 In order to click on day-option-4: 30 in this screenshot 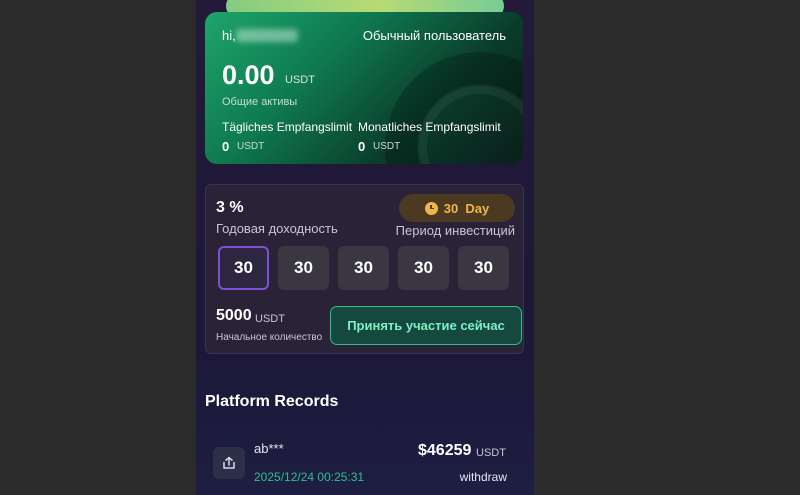, I will do `click(423, 268)`.